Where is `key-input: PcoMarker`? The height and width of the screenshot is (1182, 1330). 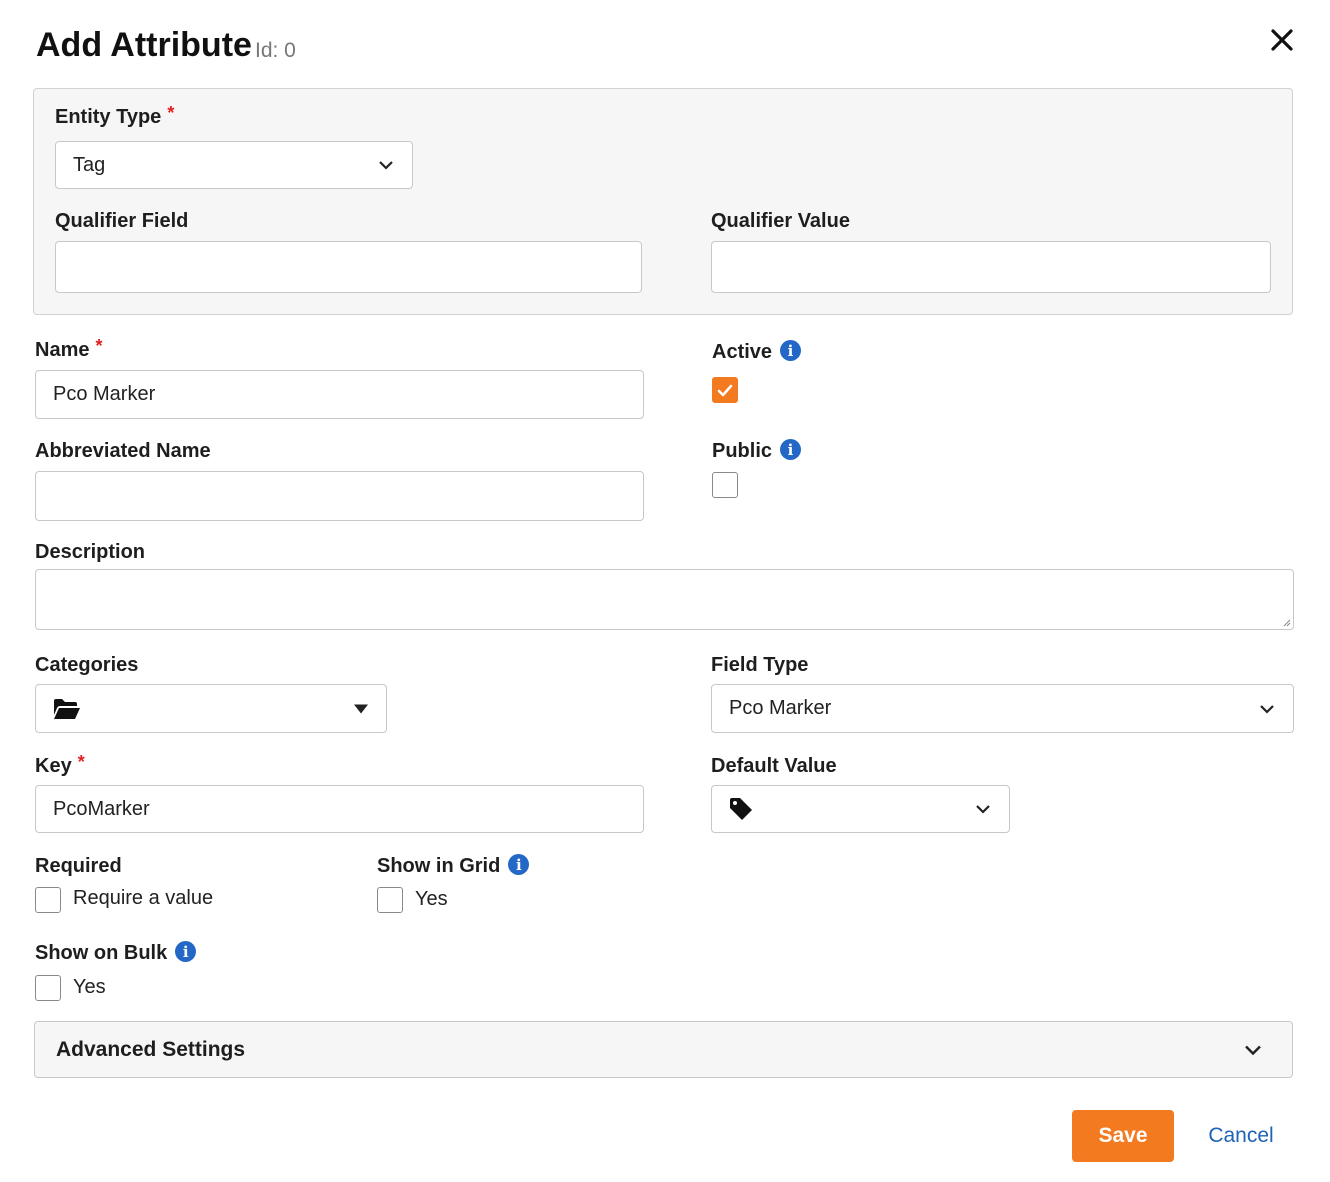
key-input: PcoMarker is located at coordinates (339, 809).